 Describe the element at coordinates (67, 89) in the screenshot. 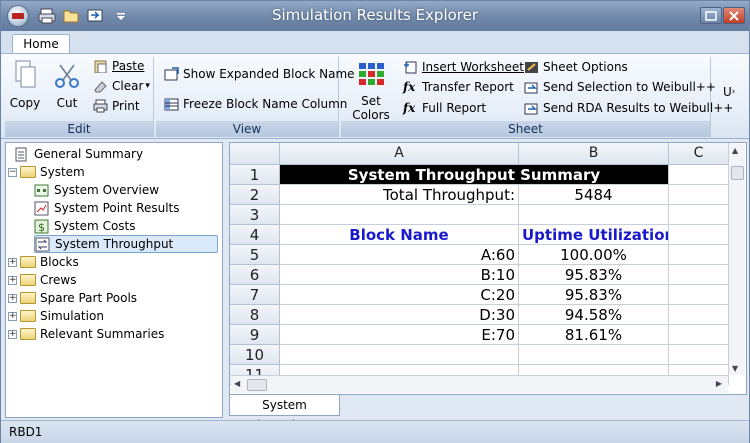

I see `cut-button: Cut` at that location.